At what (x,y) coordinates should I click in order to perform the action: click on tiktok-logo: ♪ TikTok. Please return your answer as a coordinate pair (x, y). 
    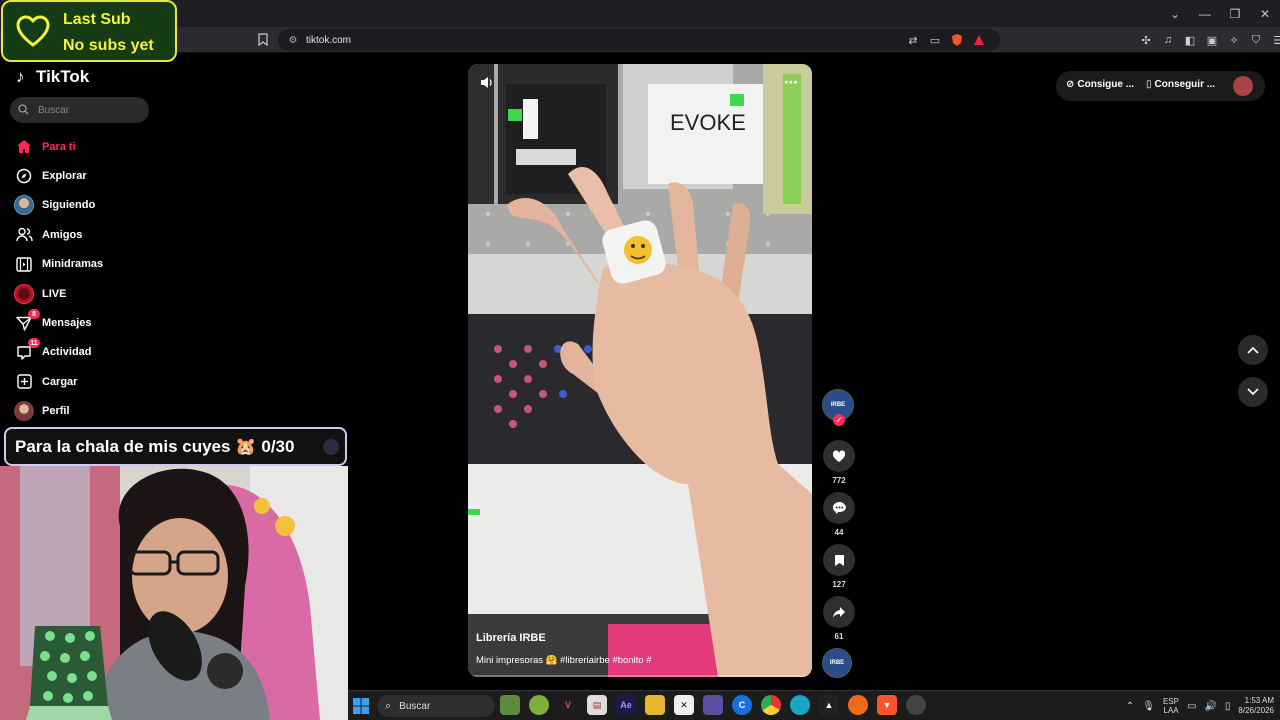
    Looking at the image, I should click on (52, 77).